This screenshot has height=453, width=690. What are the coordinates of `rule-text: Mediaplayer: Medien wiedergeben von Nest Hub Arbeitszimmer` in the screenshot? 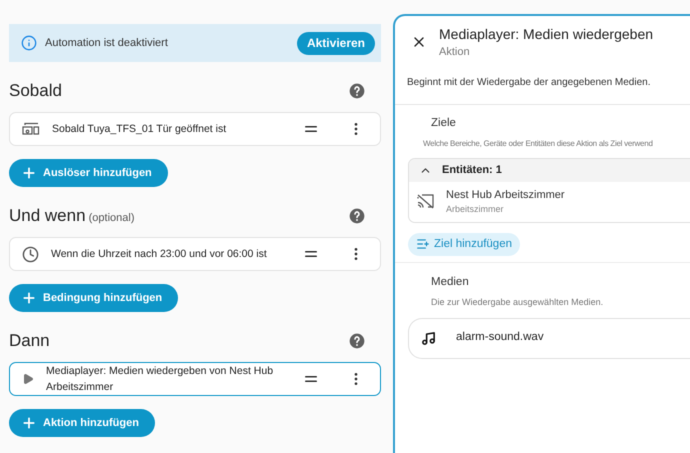 It's located at (160, 379).